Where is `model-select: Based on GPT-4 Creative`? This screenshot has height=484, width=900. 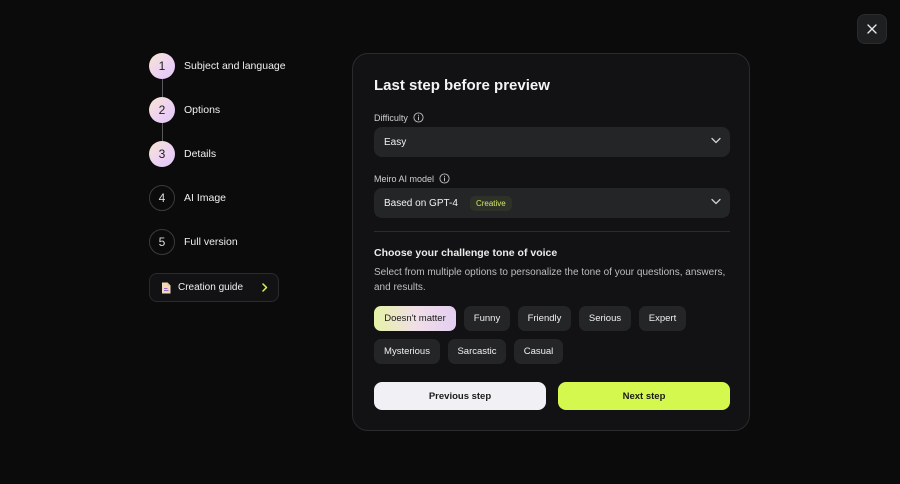 model-select: Based on GPT-4 Creative is located at coordinates (552, 203).